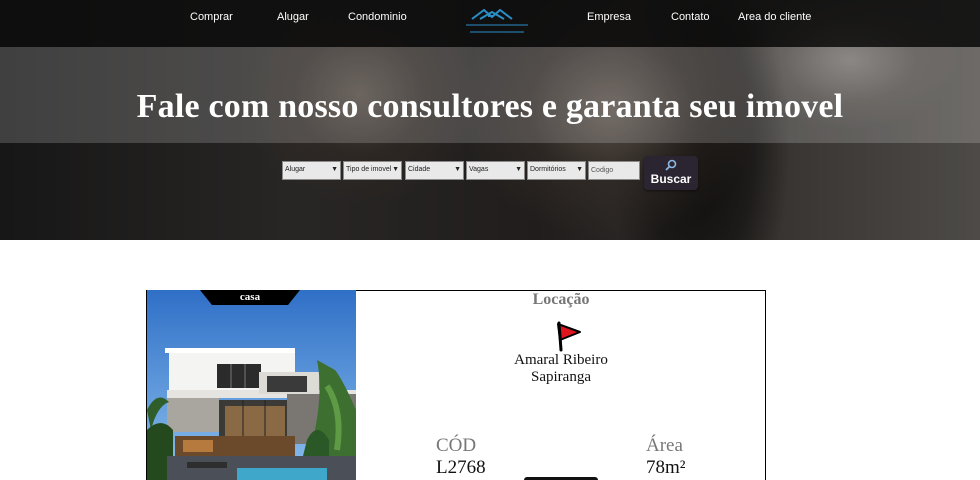 The width and height of the screenshot is (980, 480). What do you see at coordinates (211, 17) in the screenshot?
I see `nav-comprar: Comprar` at bounding box center [211, 17].